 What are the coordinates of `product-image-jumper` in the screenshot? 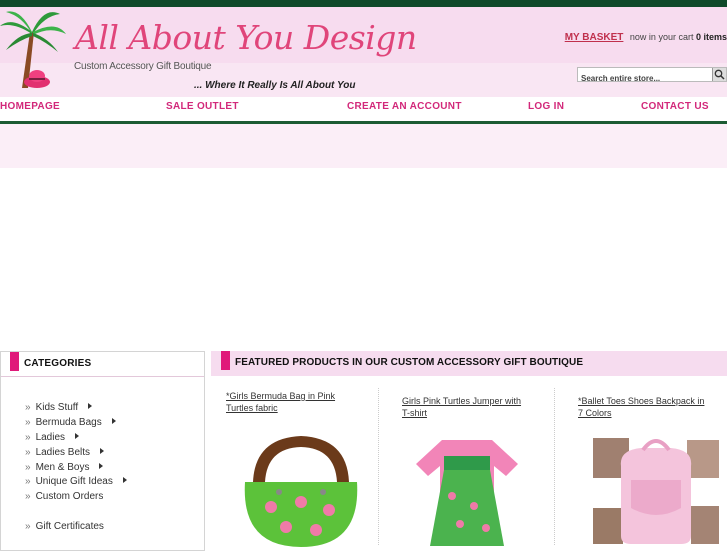 It's located at (467, 491).